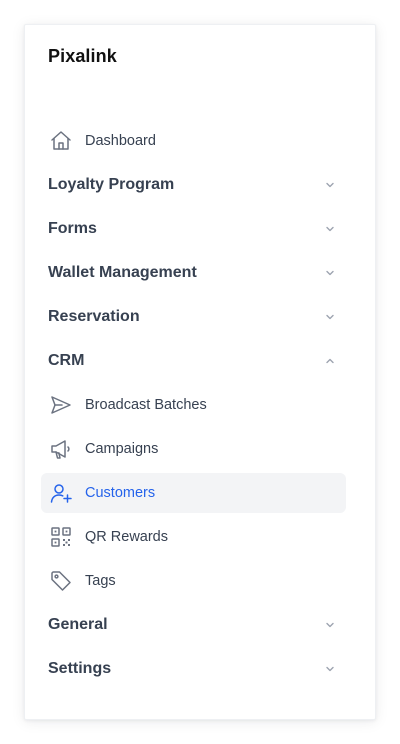 The image size is (400, 744). Describe the element at coordinates (193, 493) in the screenshot. I see `sidebar-item-customers: Customers` at that location.